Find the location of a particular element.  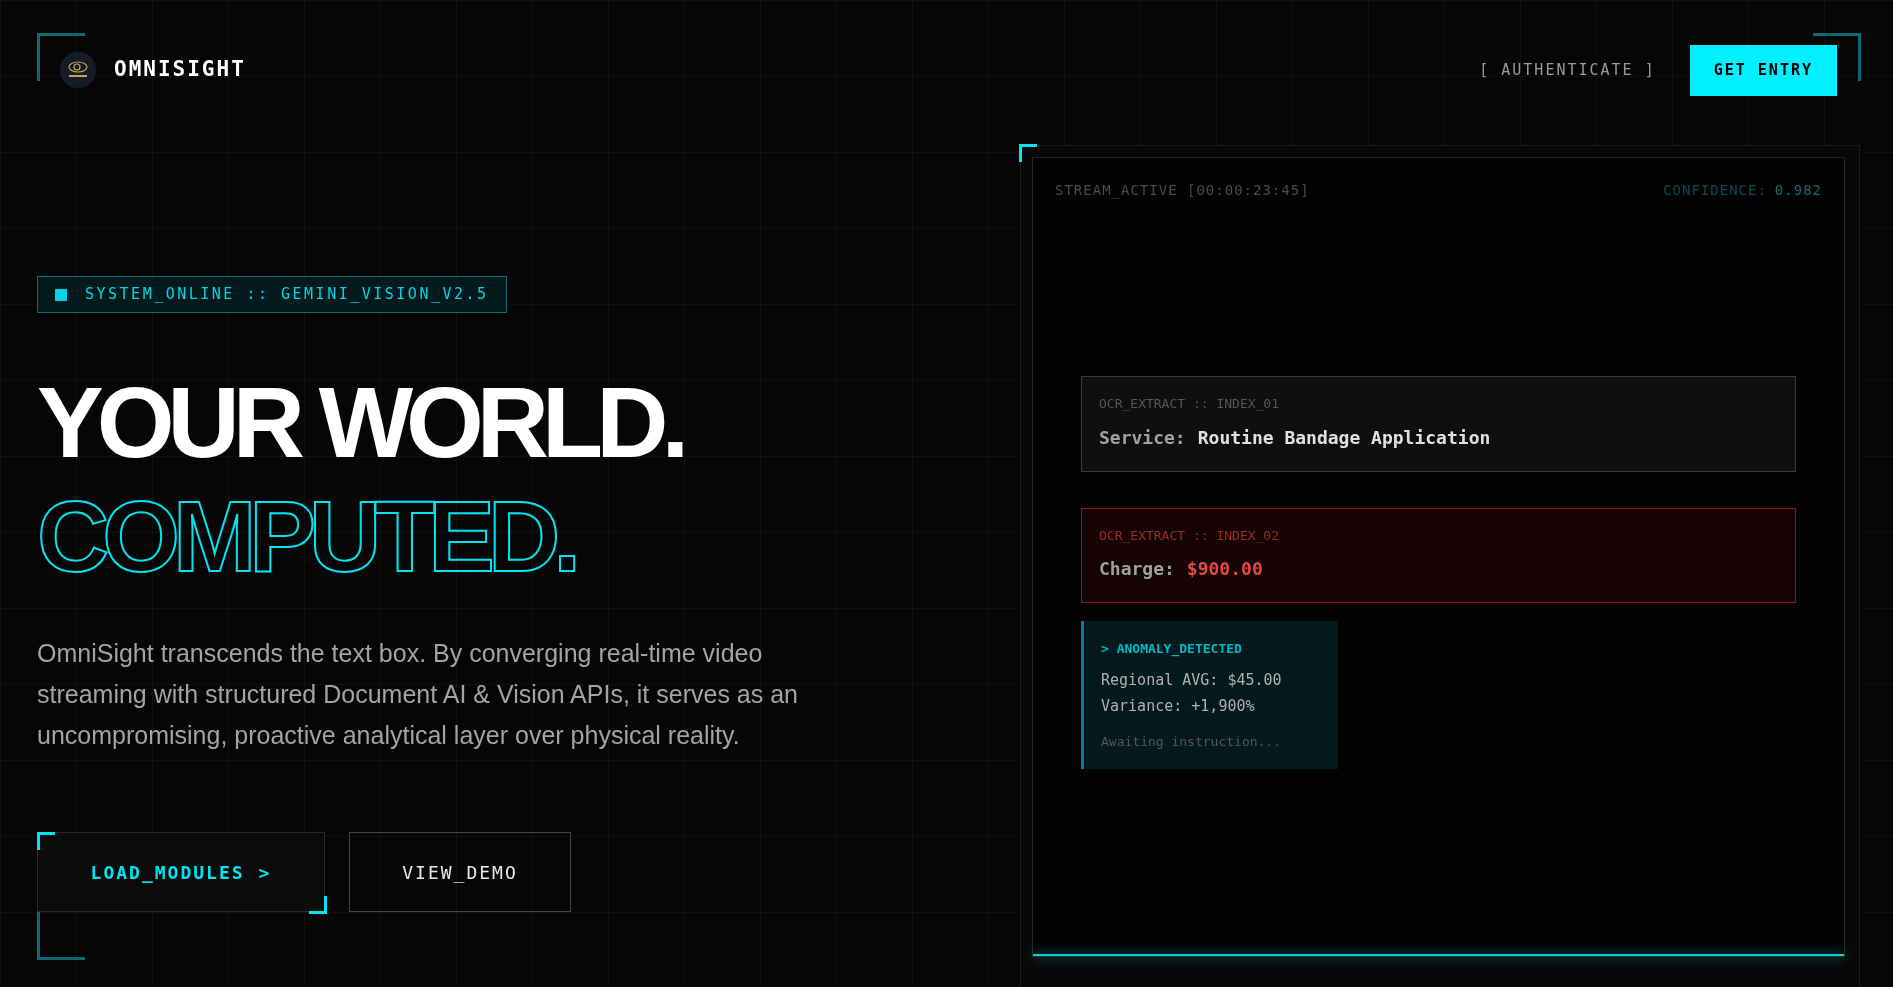

status-square-icon is located at coordinates (61, 294).